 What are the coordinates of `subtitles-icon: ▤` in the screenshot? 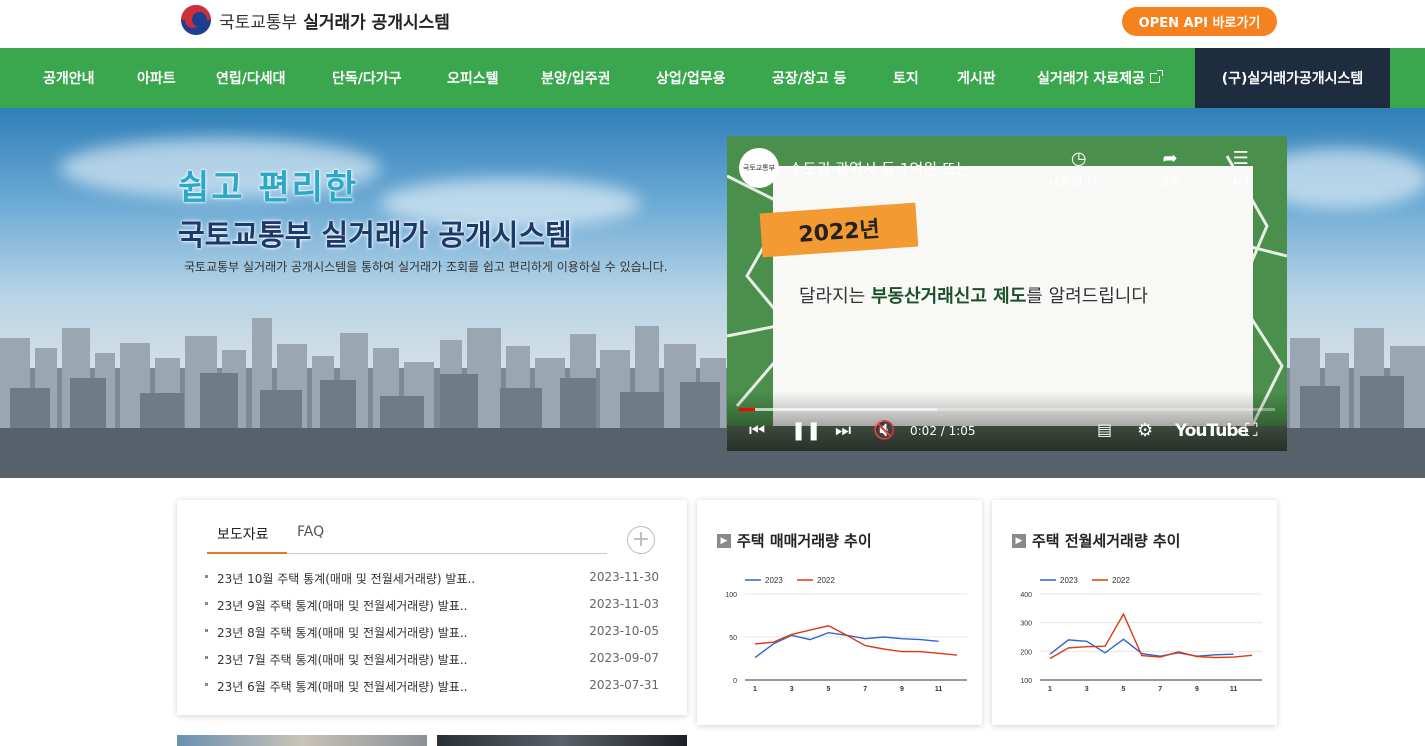 It's located at (1104, 429).